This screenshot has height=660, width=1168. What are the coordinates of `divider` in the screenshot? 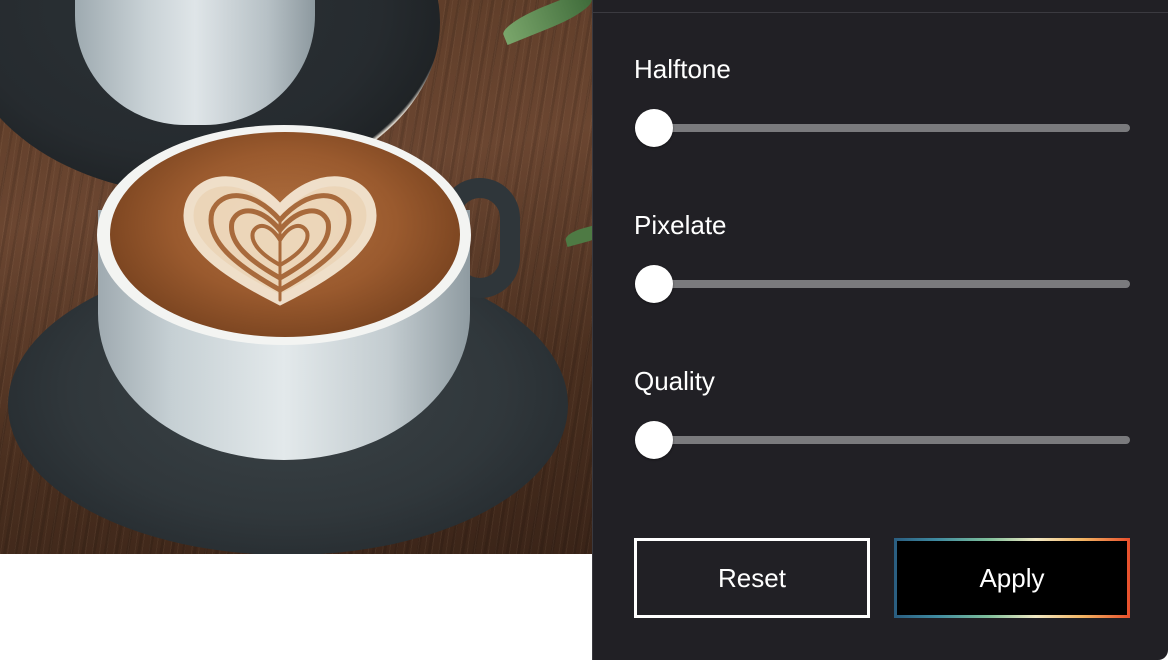 It's located at (880, 12).